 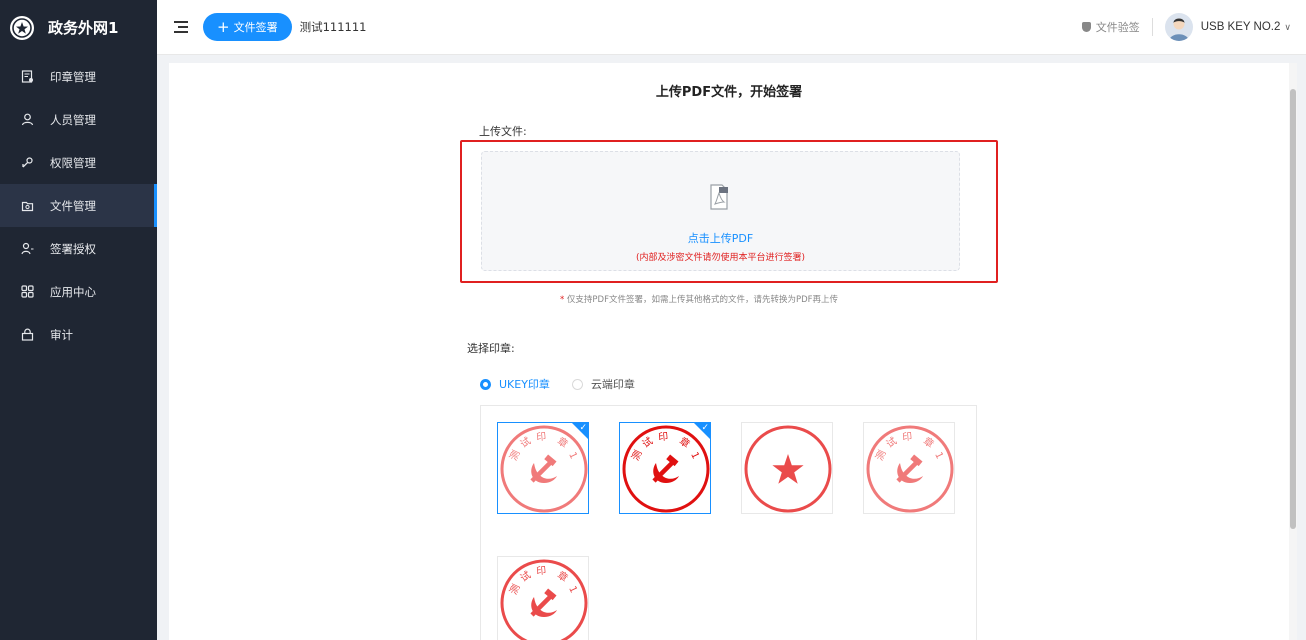 What do you see at coordinates (27, 249) in the screenshot?
I see `authorize-icon` at bounding box center [27, 249].